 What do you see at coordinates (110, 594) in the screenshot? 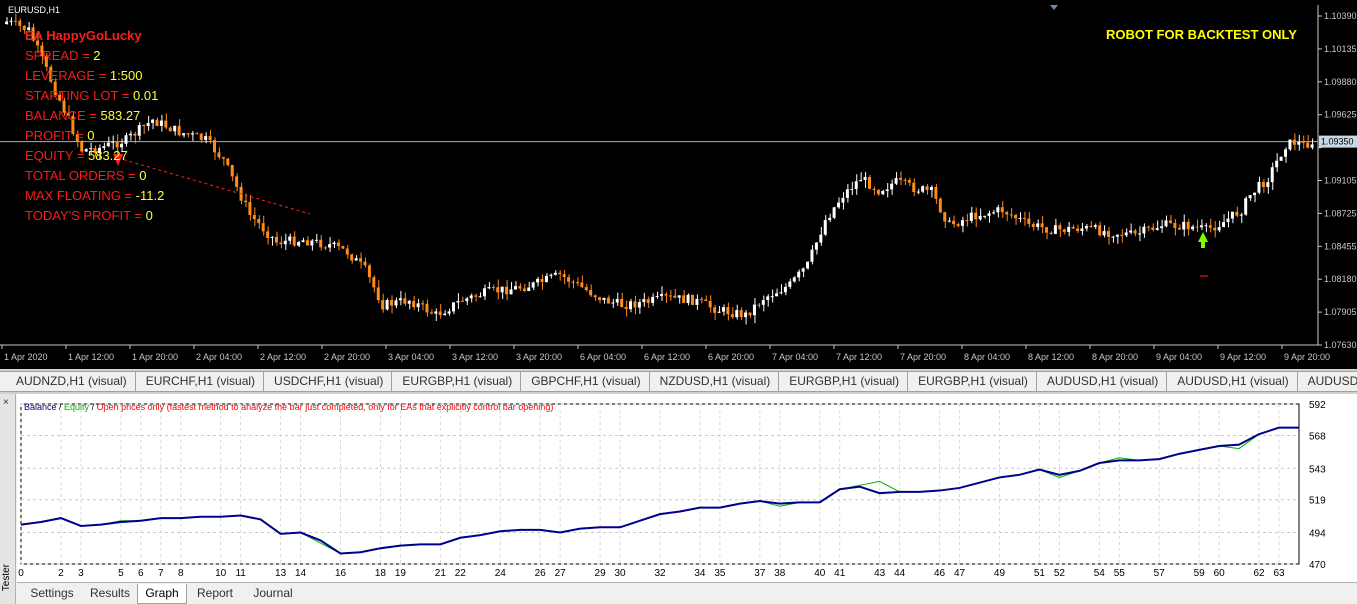
I see `tab-results: Results` at bounding box center [110, 594].